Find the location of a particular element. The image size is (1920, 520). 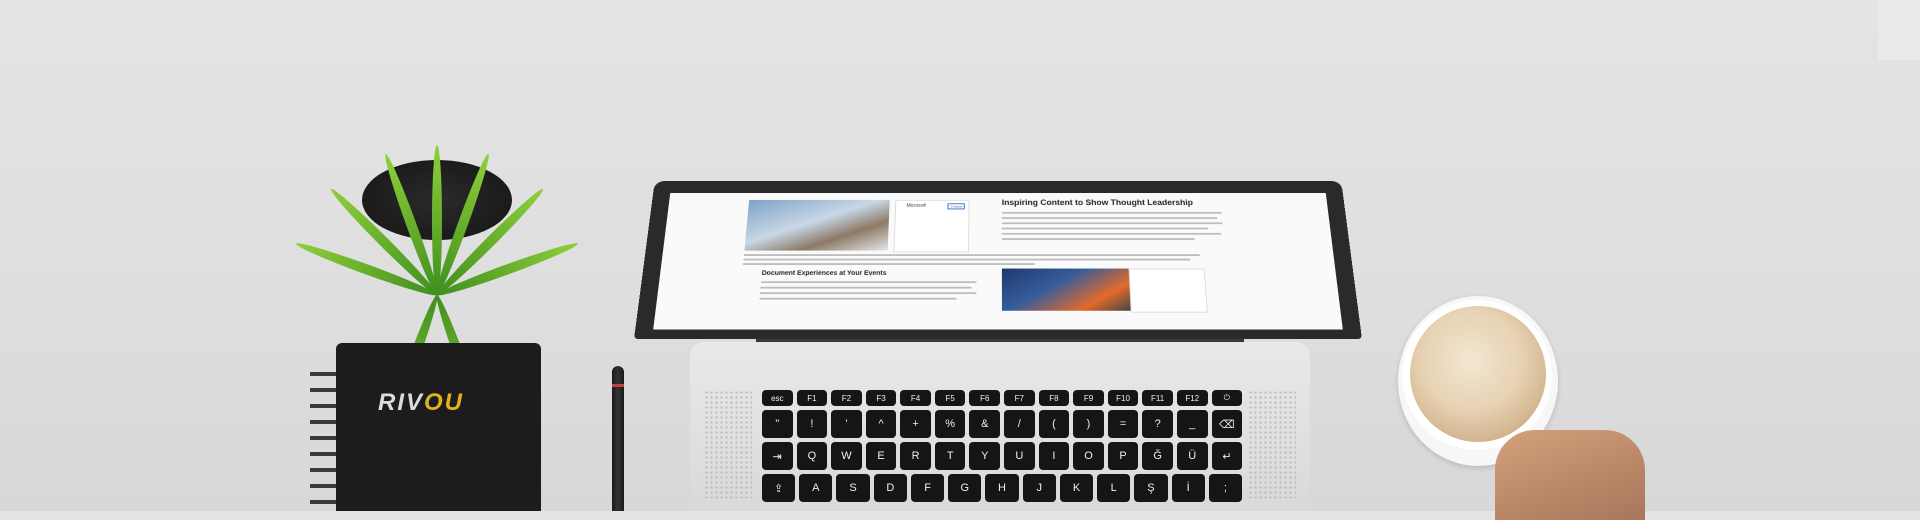

keyboard-key: ⌫ is located at coordinates (1227, 424).